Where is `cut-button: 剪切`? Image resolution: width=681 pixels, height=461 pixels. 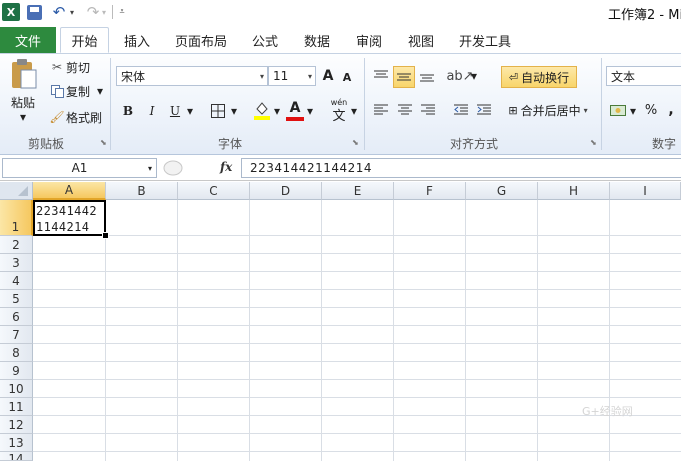
cut-button: 剪切 is located at coordinates (78, 67).